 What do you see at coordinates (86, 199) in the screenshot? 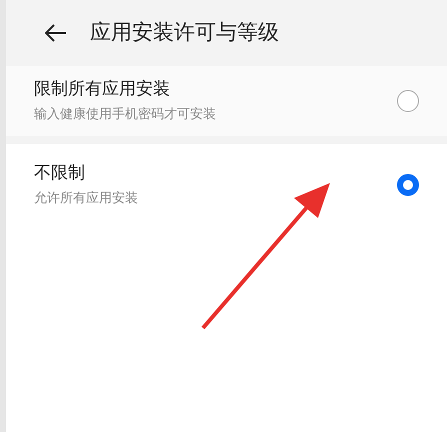
I see `option-description: 允许所有应用安装` at bounding box center [86, 199].